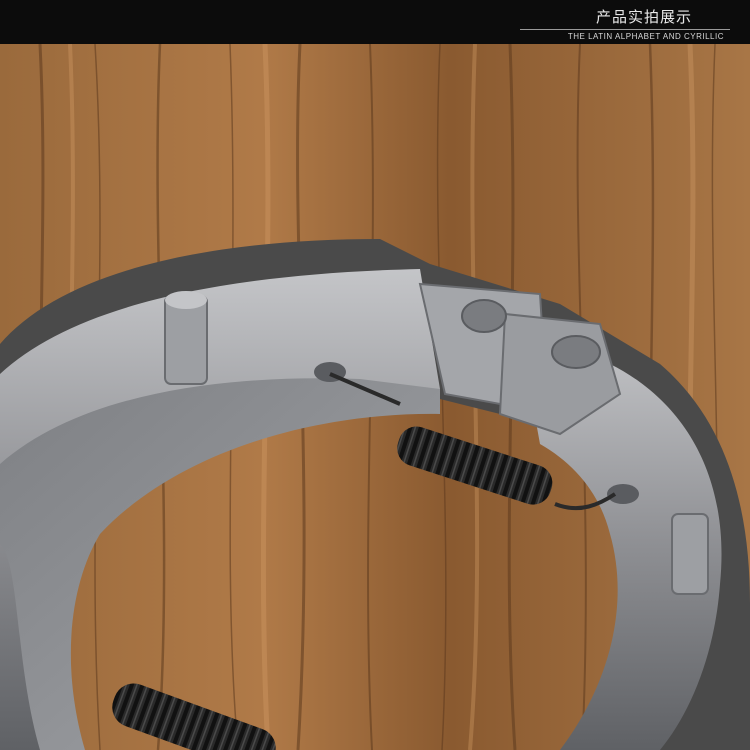 This screenshot has height=750, width=750. I want to click on header-bar: 产品实拍展示 THE LATIN ALPHABET AND CYRILLIC, so click(375, 22).